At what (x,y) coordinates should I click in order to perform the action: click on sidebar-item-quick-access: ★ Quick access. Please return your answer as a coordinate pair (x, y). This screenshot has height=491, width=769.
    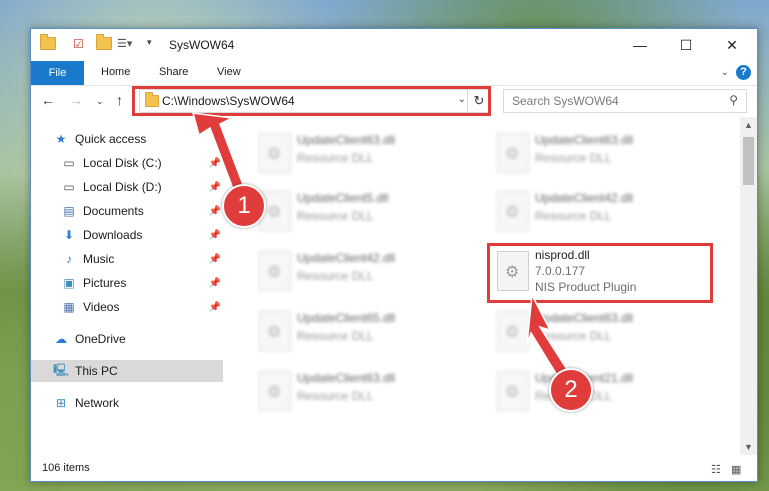
    Looking at the image, I should click on (127, 139).